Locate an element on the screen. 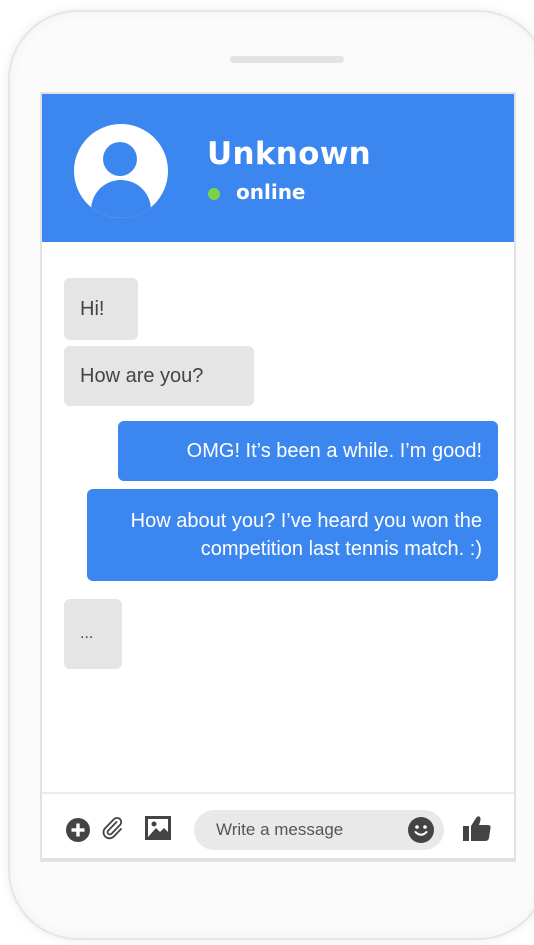  plus-icon is located at coordinates (78, 830).